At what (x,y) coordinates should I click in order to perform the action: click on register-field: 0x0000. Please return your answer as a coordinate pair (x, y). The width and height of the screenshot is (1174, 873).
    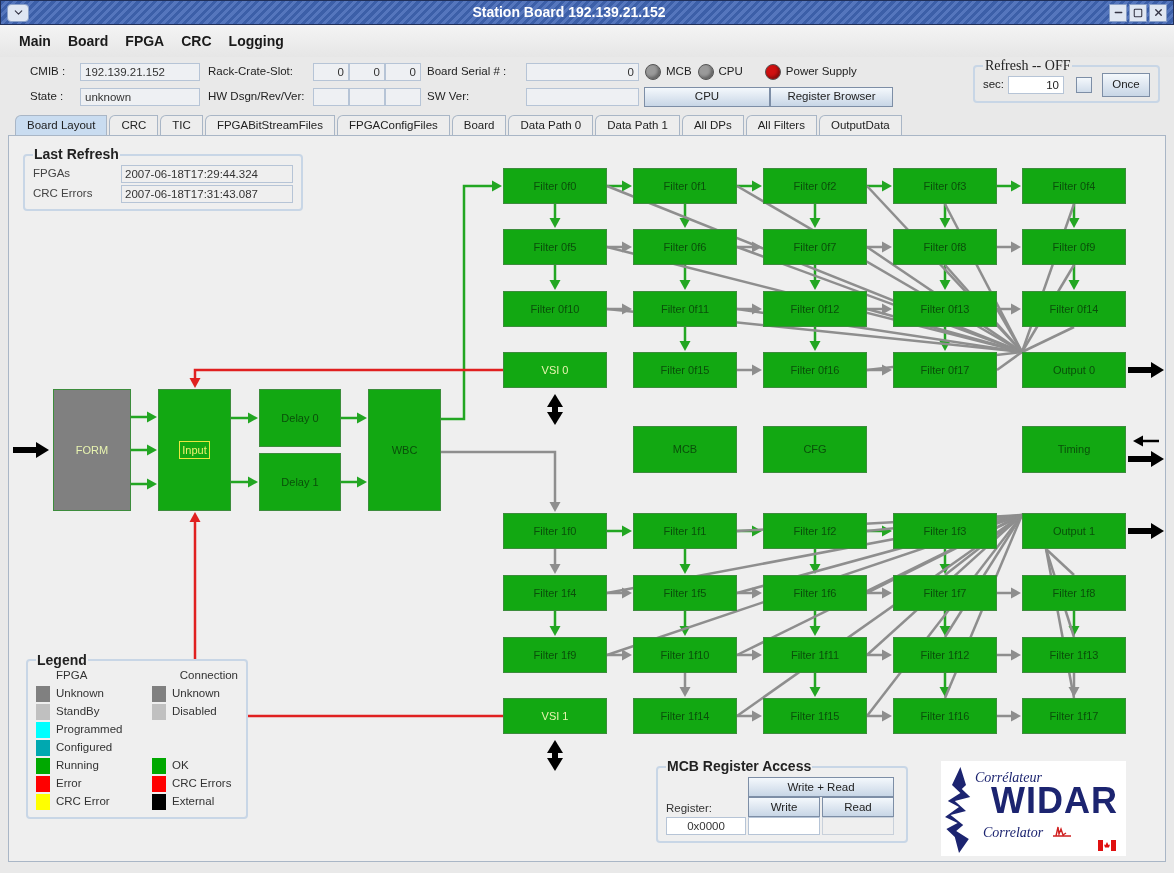
    Looking at the image, I should click on (706, 826).